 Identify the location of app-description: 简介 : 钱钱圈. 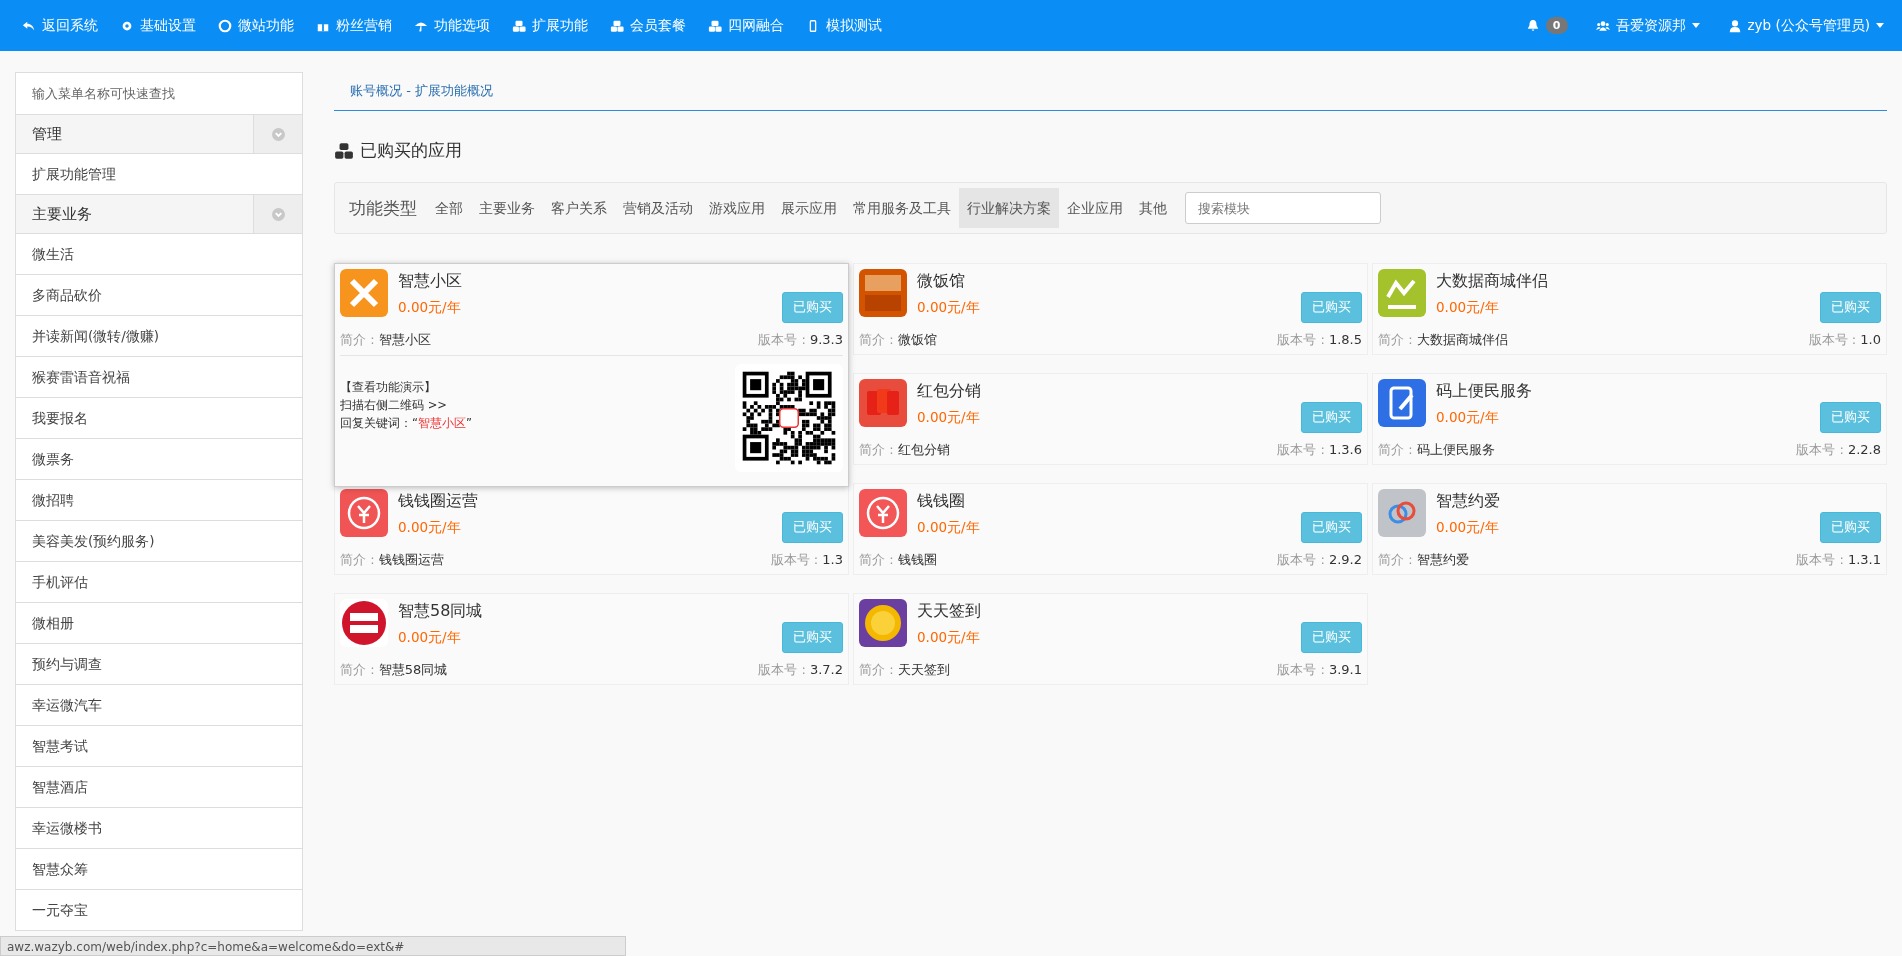
(898, 560).